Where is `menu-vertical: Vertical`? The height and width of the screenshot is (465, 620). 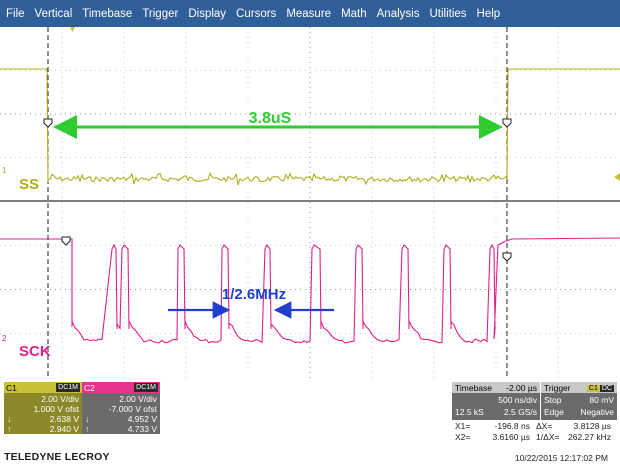 menu-vertical: Vertical is located at coordinates (54, 14).